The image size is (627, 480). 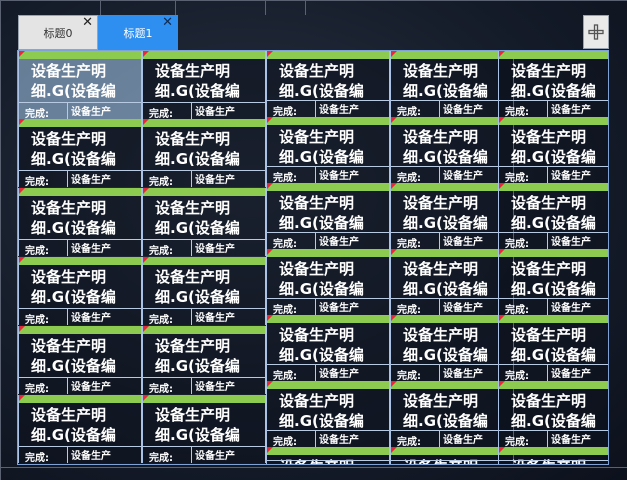 What do you see at coordinates (58, 32) in the screenshot?
I see `tab-0: 标题0 ✕` at bounding box center [58, 32].